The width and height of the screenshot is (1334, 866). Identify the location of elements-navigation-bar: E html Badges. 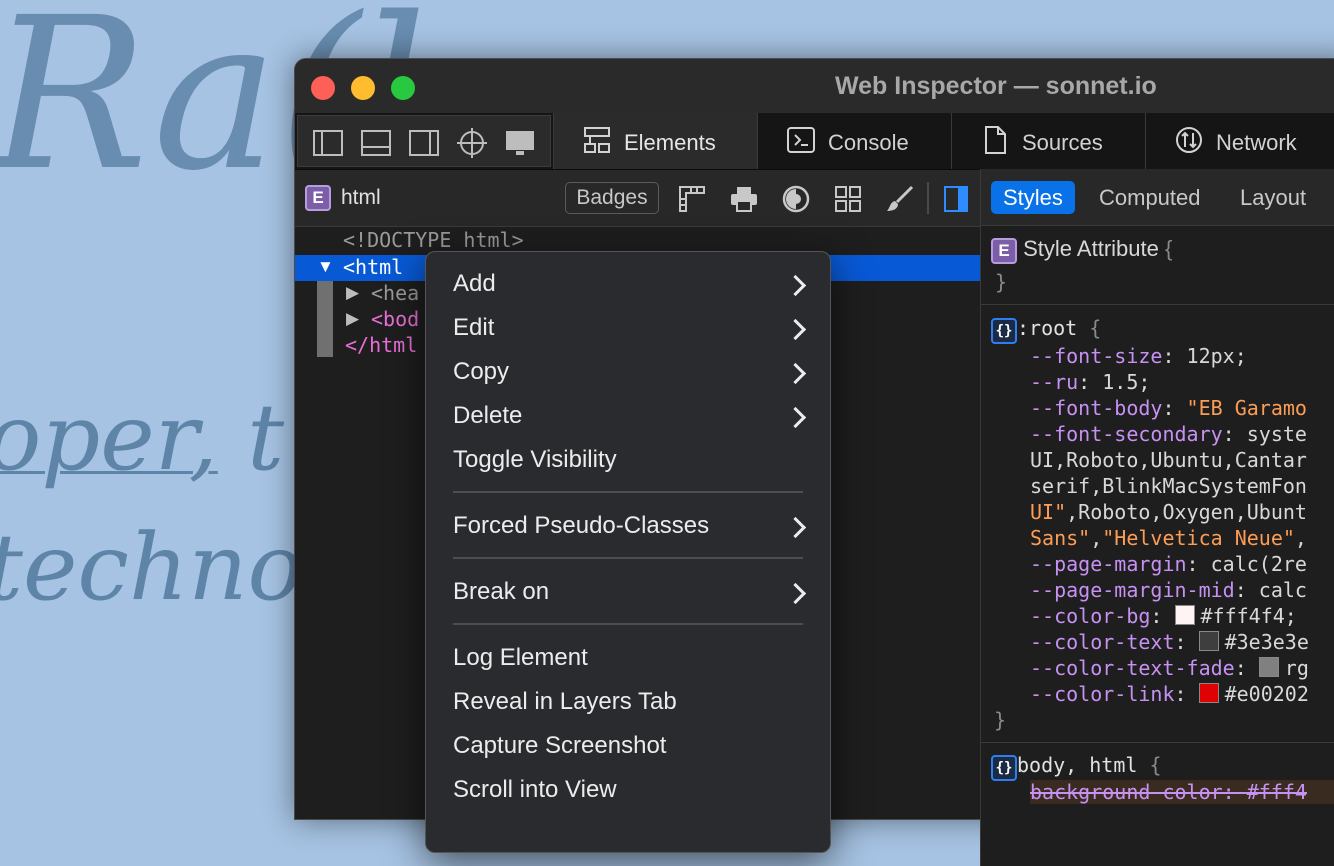
(638, 198).